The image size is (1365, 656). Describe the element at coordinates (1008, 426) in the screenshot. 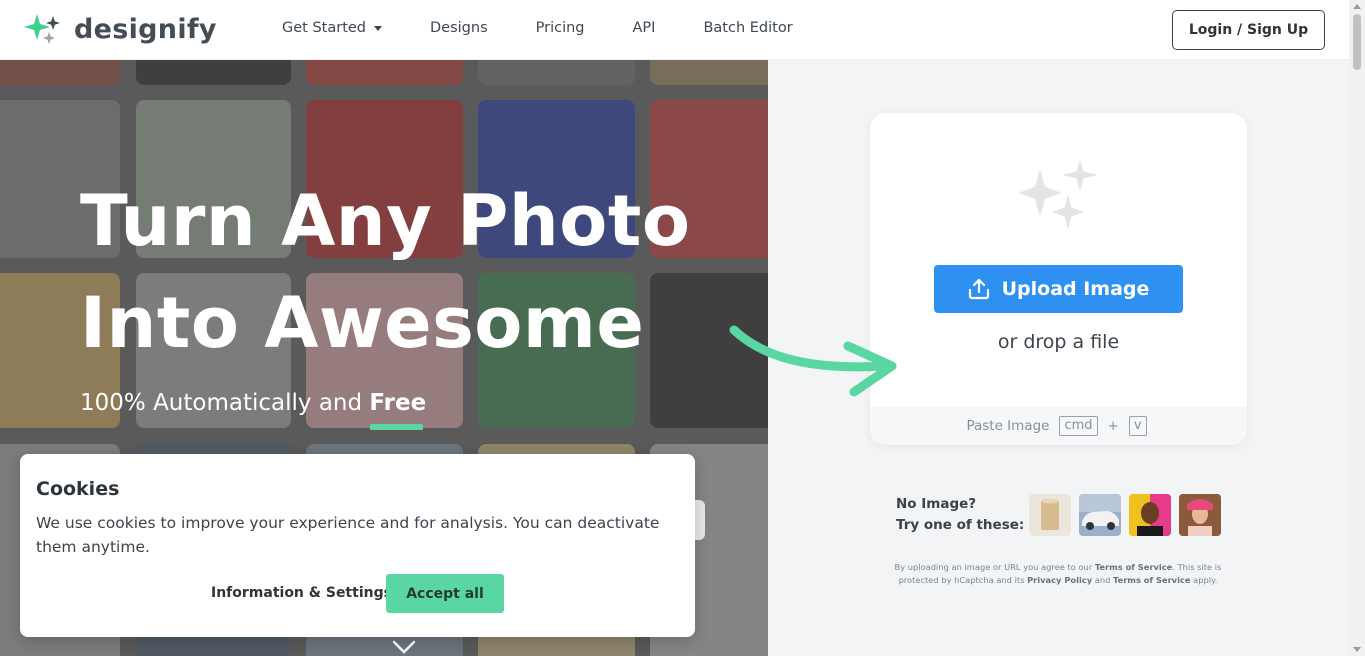

I see `paste-image-label: Paste Image` at that location.